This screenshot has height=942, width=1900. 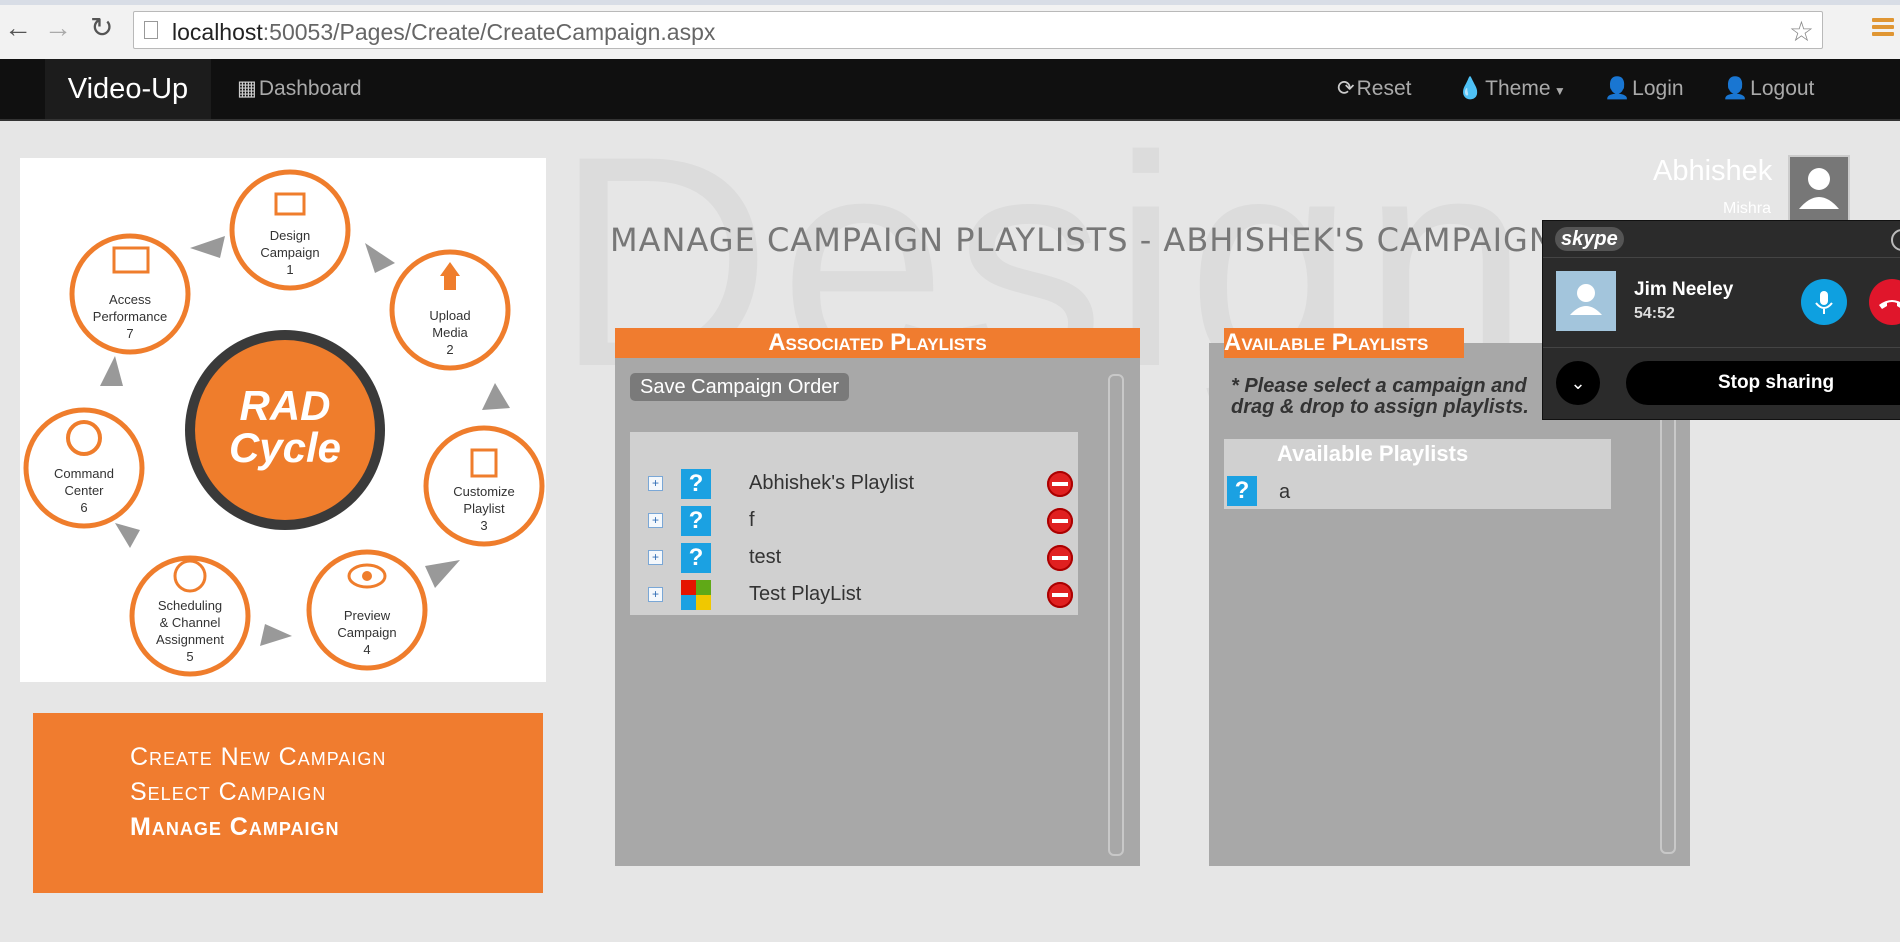 What do you see at coordinates (189, 656) in the screenshot?
I see `step-5-num: 5` at bounding box center [189, 656].